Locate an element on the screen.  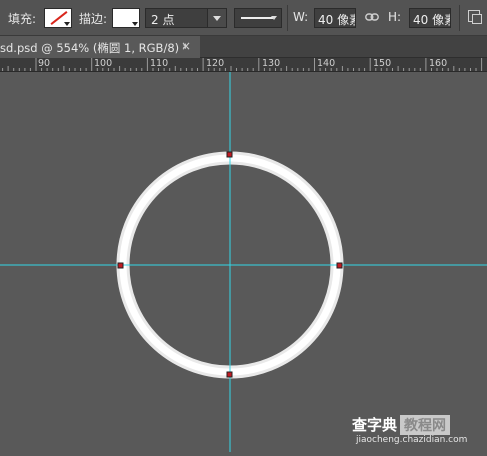
fill-label: 填充: is located at coordinates (22, 19).